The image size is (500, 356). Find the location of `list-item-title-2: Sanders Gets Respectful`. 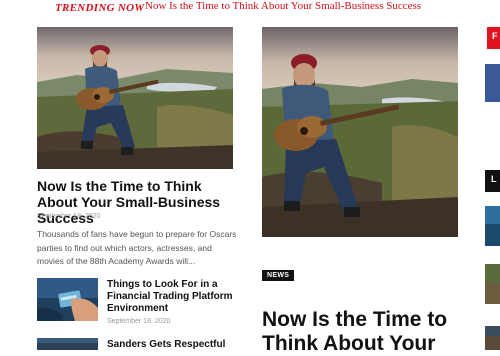

list-item-title-2: Sanders Gets Respectful is located at coordinates (172, 345).